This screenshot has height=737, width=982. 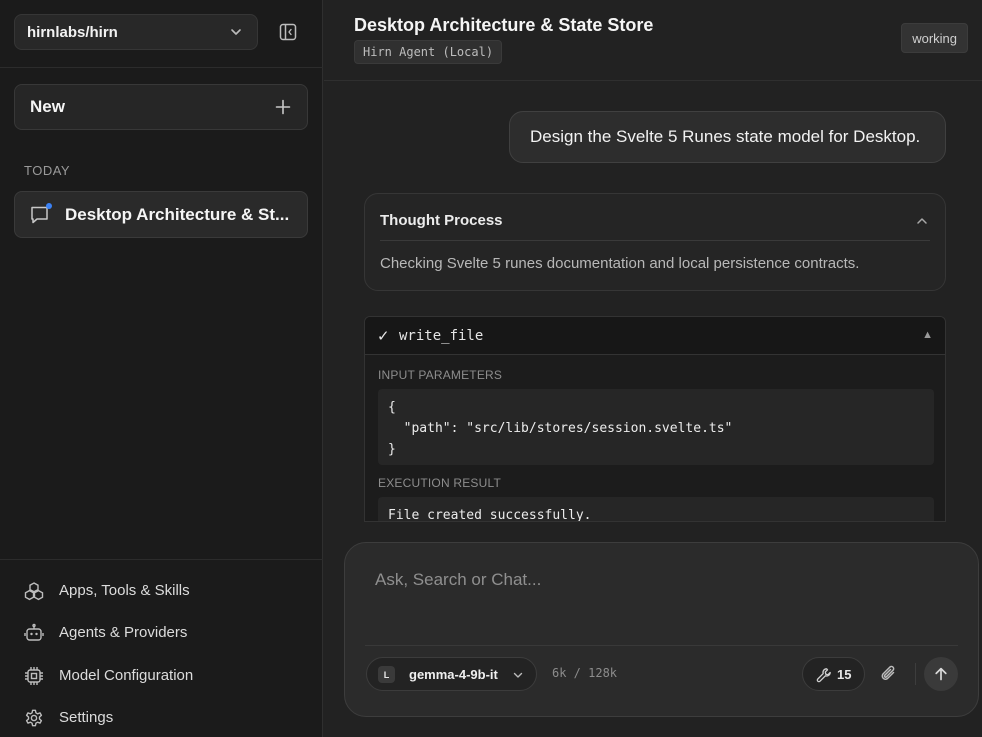 I want to click on repo-select: hirnlabs/hirn, so click(x=136, y=32).